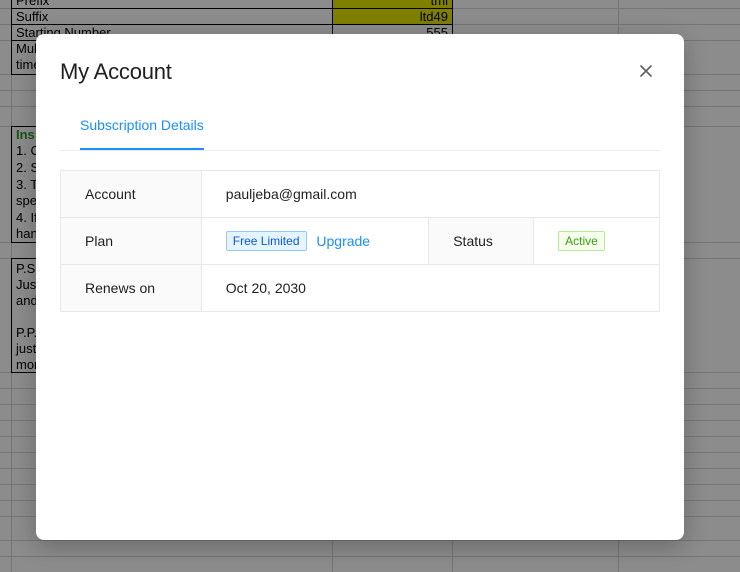 The height and width of the screenshot is (572, 740). Describe the element at coordinates (131, 194) in the screenshot. I see `account-label: Account` at that location.